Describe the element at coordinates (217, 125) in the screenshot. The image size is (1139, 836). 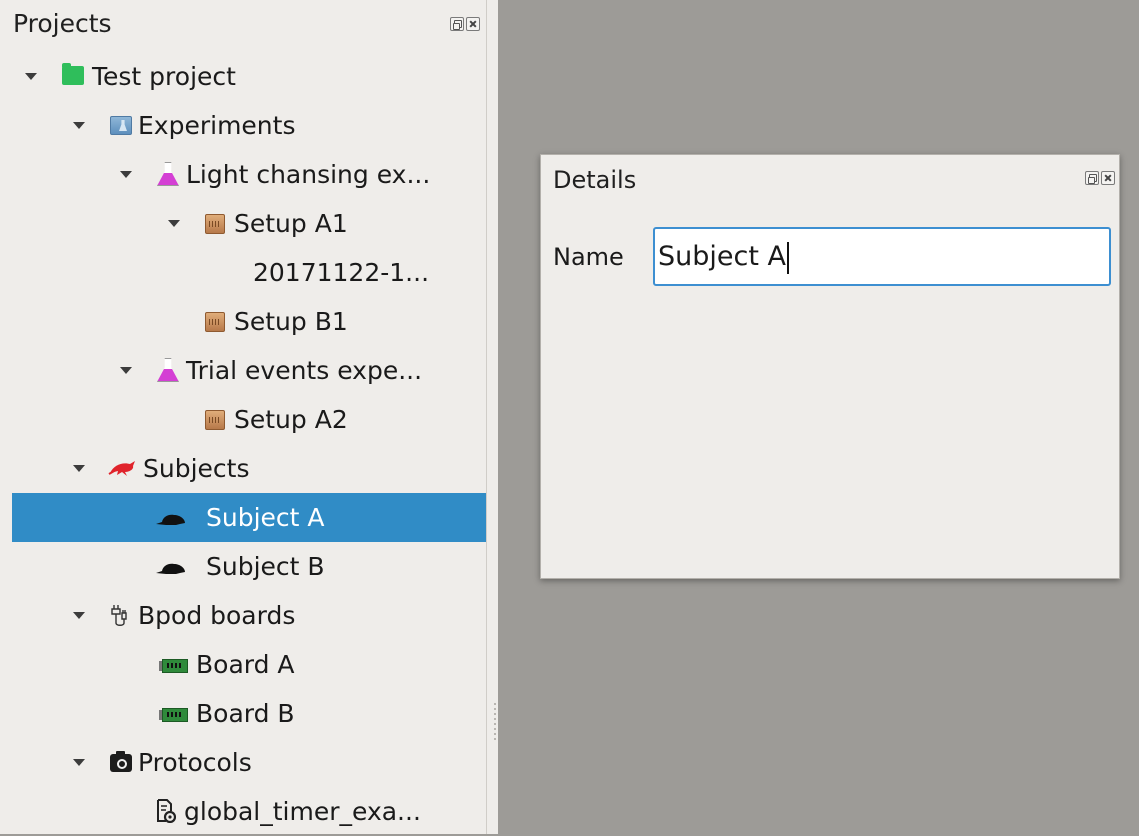
I see `tree-item-label: Experiments` at that location.